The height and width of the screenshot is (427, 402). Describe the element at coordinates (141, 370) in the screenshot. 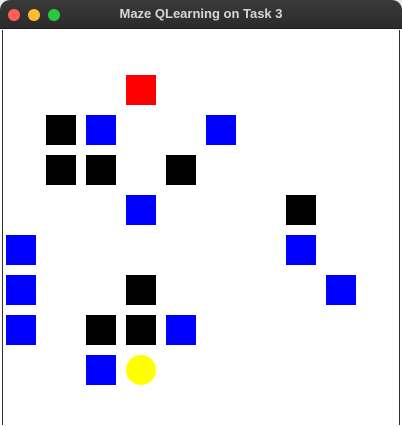

I see `agent-circle` at that location.